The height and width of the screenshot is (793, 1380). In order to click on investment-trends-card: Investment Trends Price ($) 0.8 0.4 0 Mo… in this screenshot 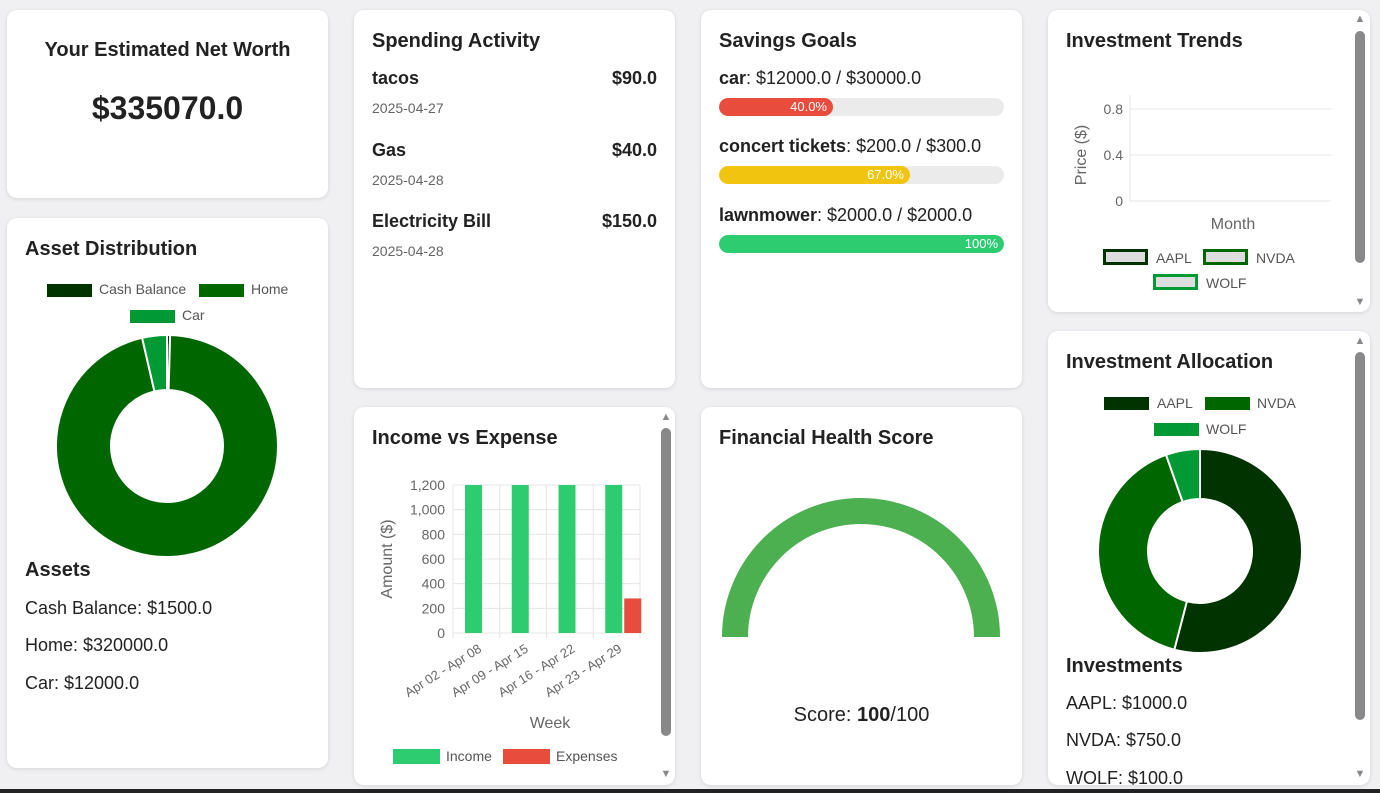, I will do `click(1209, 161)`.